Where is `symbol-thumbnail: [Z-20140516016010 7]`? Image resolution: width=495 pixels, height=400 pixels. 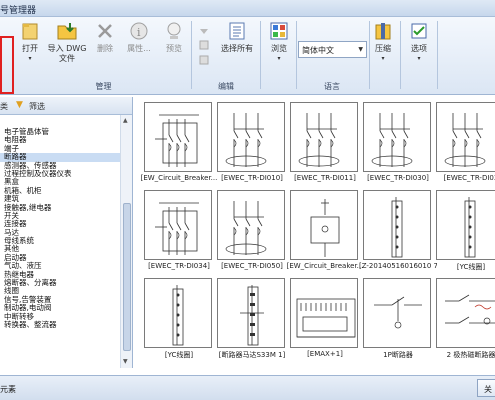 symbol-thumbnail: [Z-20140516016010 7] is located at coordinates (398, 232).